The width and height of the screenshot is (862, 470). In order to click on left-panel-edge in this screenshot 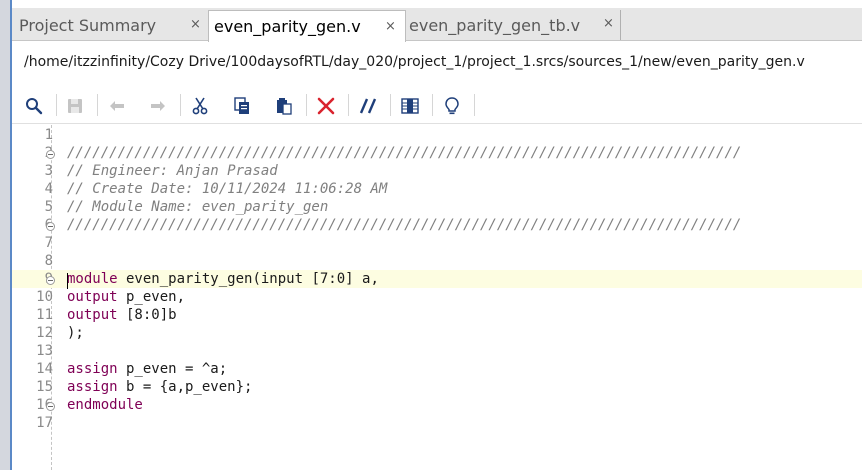, I will do `click(6, 235)`.